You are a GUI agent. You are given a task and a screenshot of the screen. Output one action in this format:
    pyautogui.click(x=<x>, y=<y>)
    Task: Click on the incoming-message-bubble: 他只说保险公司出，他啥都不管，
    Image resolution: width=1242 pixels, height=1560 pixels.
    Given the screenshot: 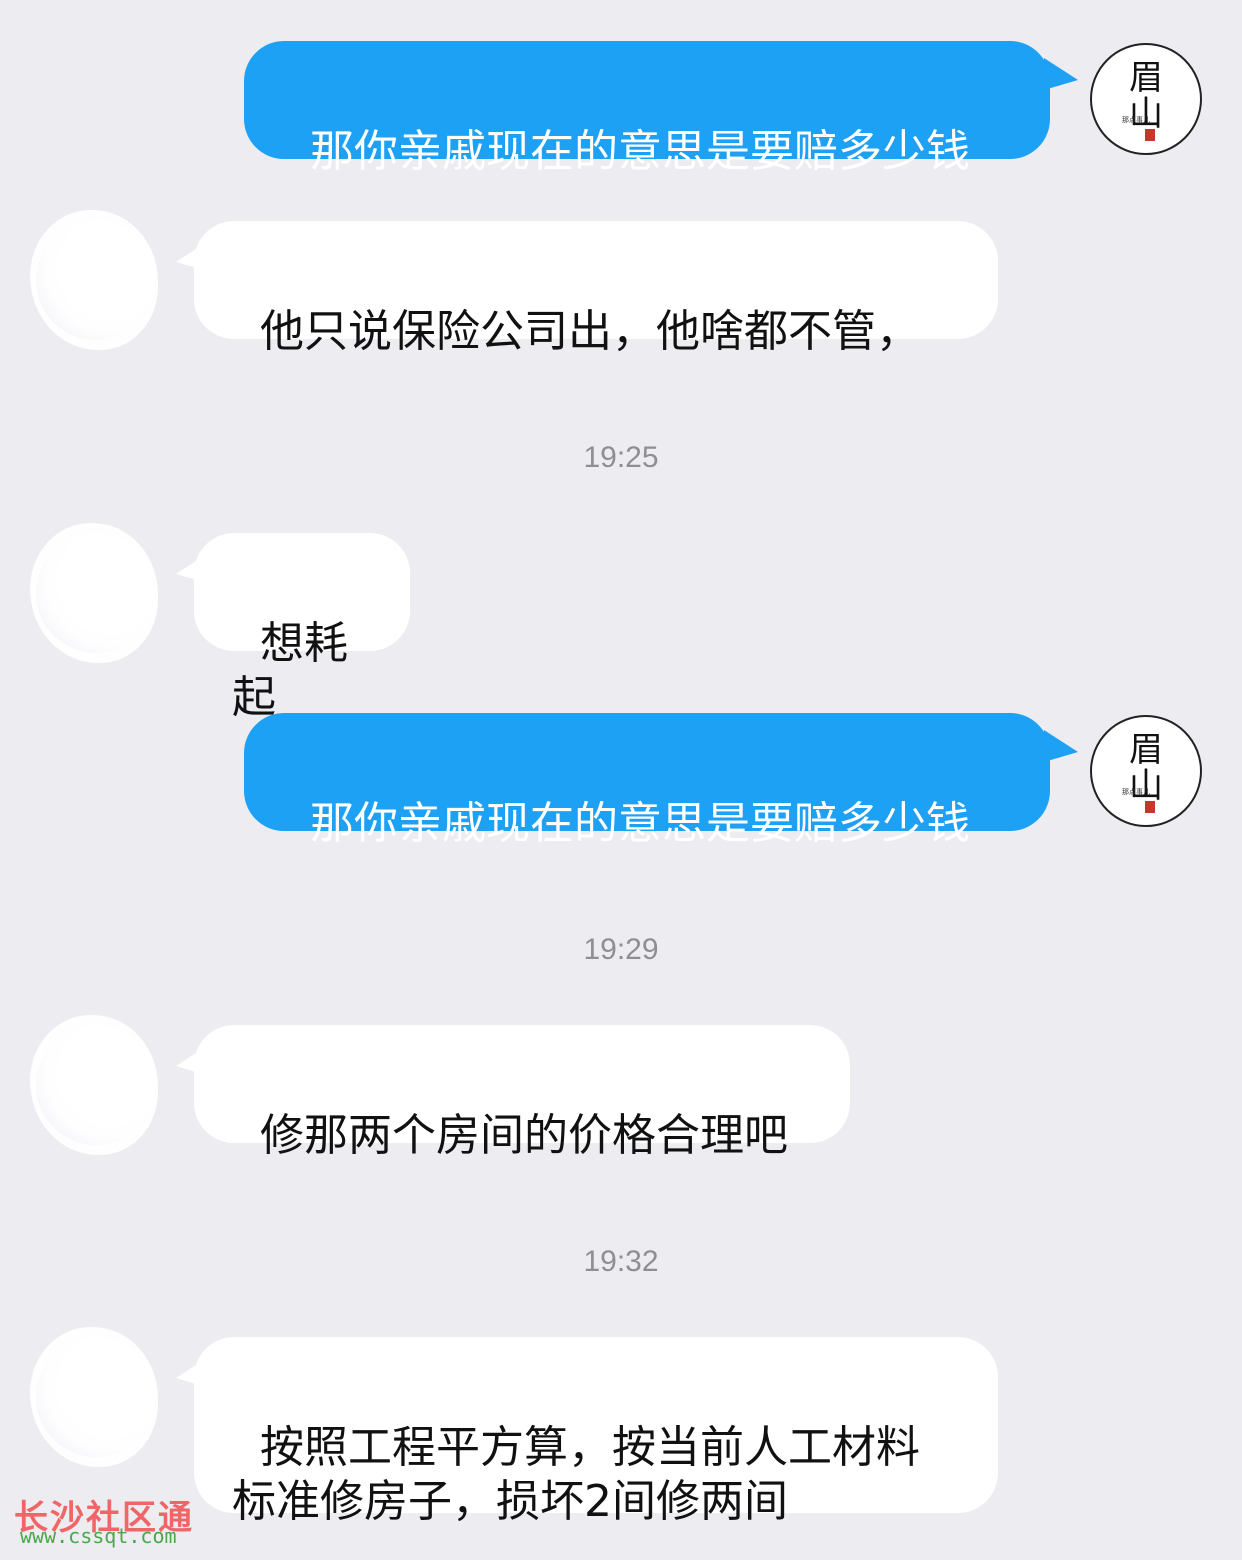 What is the action you would take?
    pyautogui.click(x=596, y=289)
    